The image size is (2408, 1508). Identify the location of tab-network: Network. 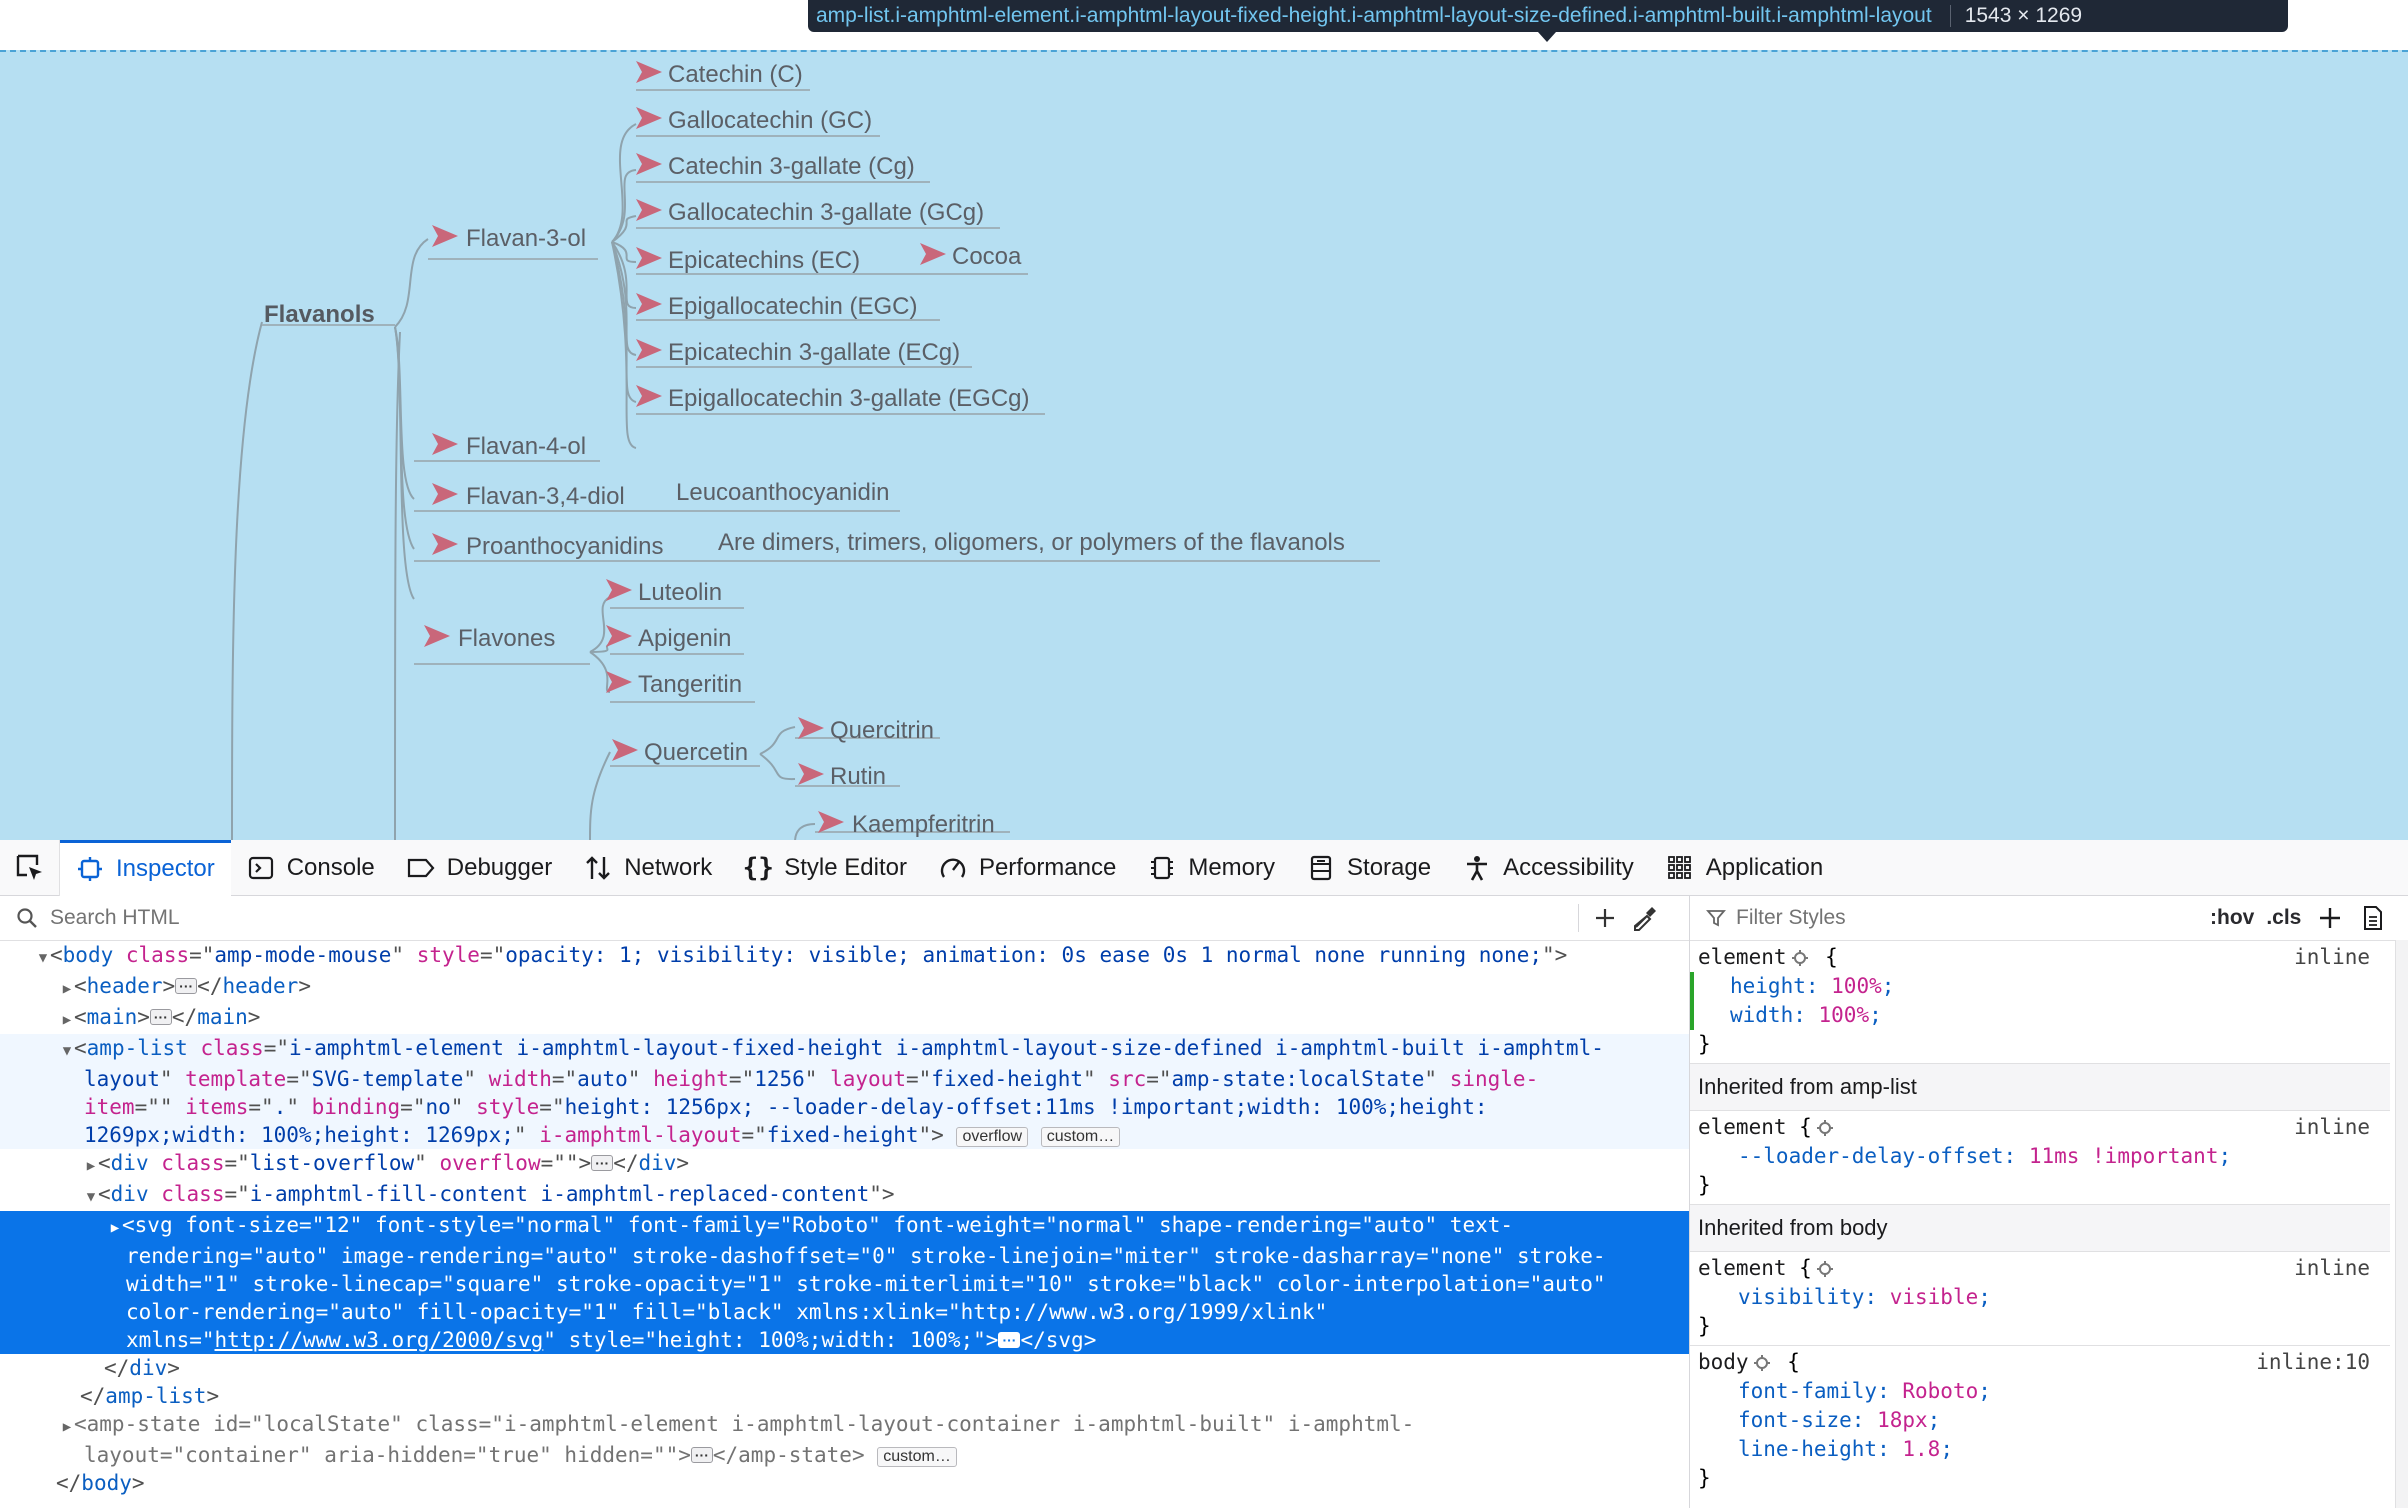
(648, 868).